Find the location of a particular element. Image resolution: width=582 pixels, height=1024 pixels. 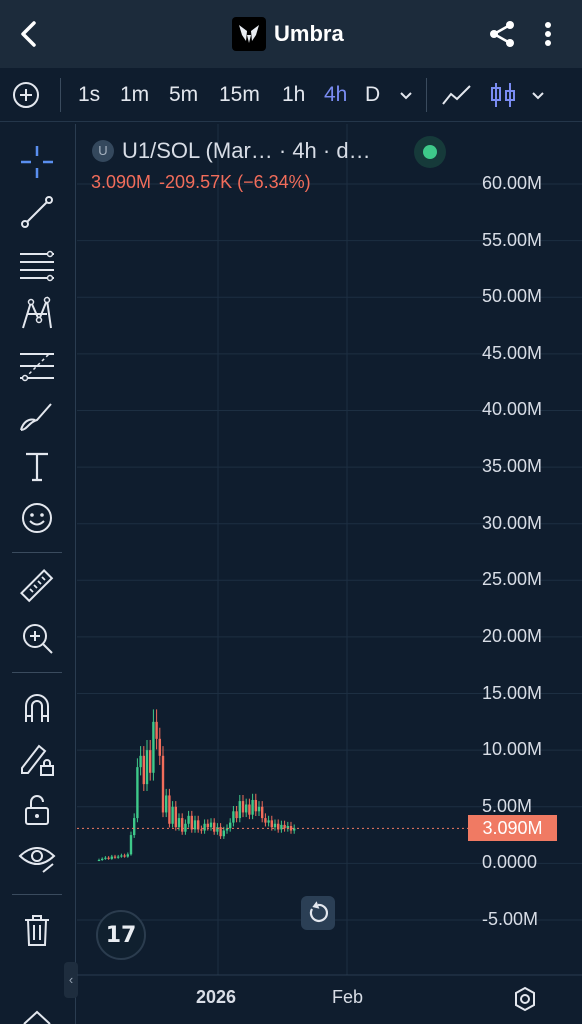

y-tick-label: 25.00M is located at coordinates (512, 579).